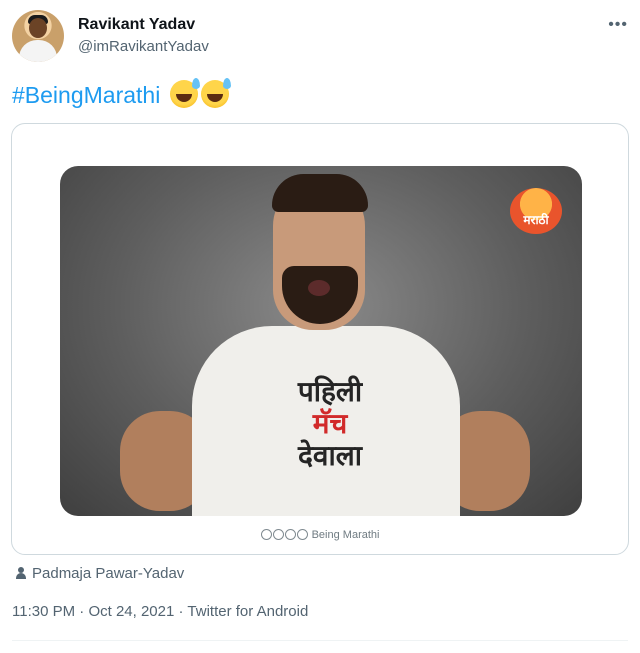  I want to click on being-marathi-logo: मराठी, so click(536, 211).